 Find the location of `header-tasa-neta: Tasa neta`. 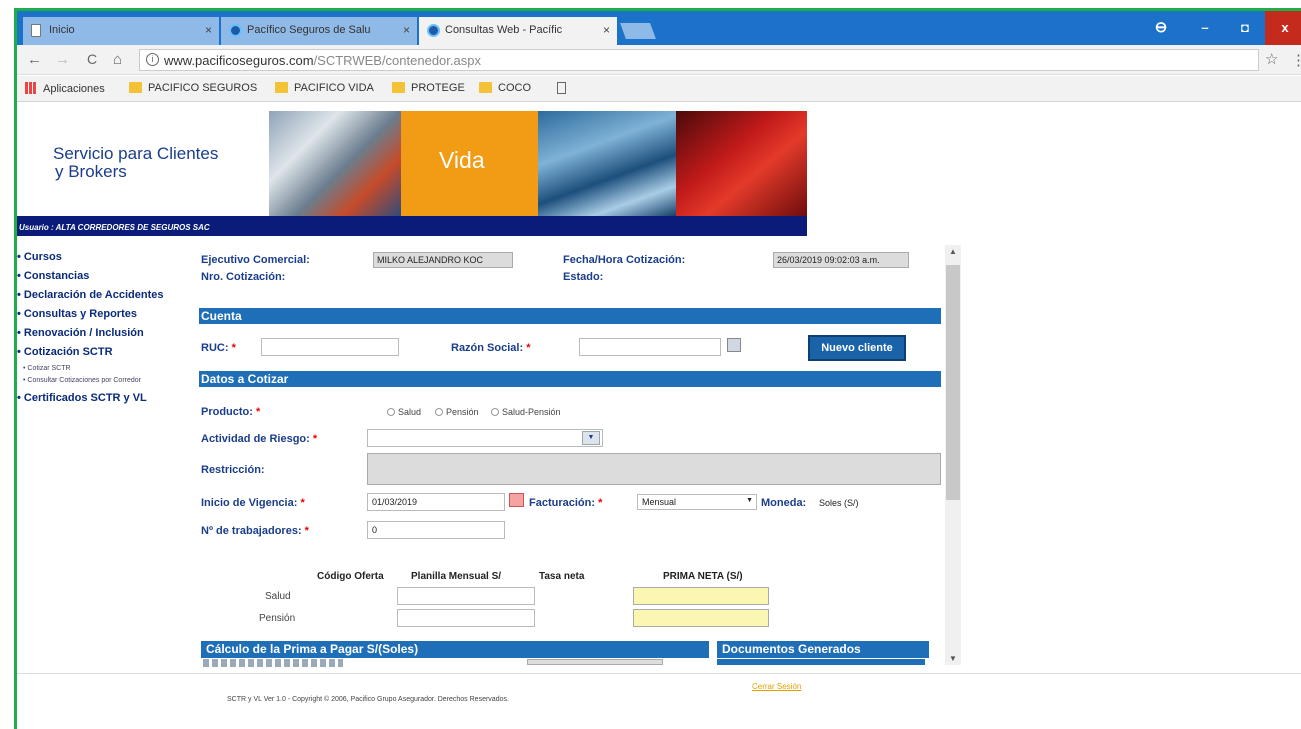

header-tasa-neta: Tasa neta is located at coordinates (562, 576).